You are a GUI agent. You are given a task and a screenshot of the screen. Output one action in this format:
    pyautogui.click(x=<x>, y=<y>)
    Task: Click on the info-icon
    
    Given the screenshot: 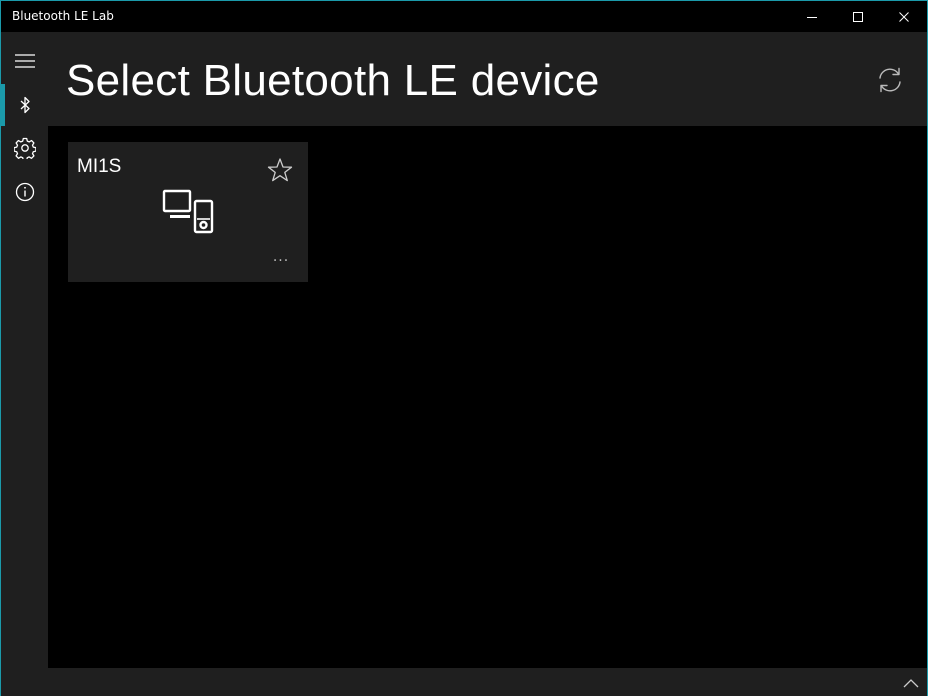 What is the action you would take?
    pyautogui.click(x=24, y=192)
    